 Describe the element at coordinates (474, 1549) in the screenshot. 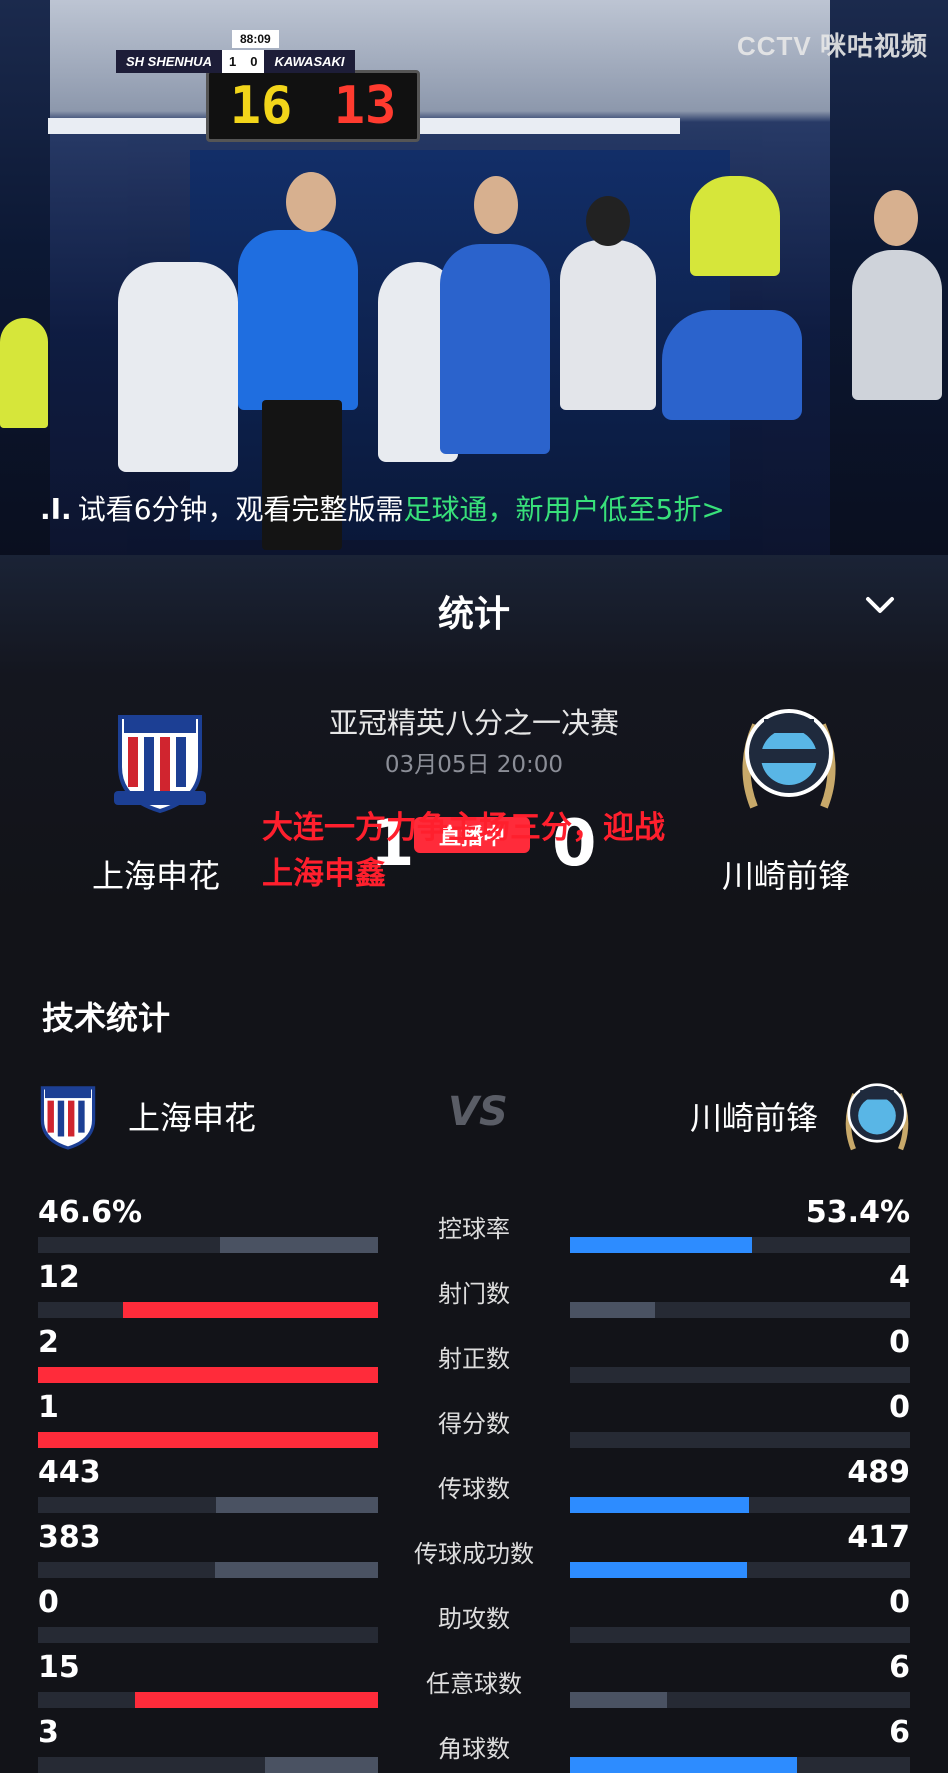

I see `stat-row: 383 传球成功数 417` at that location.